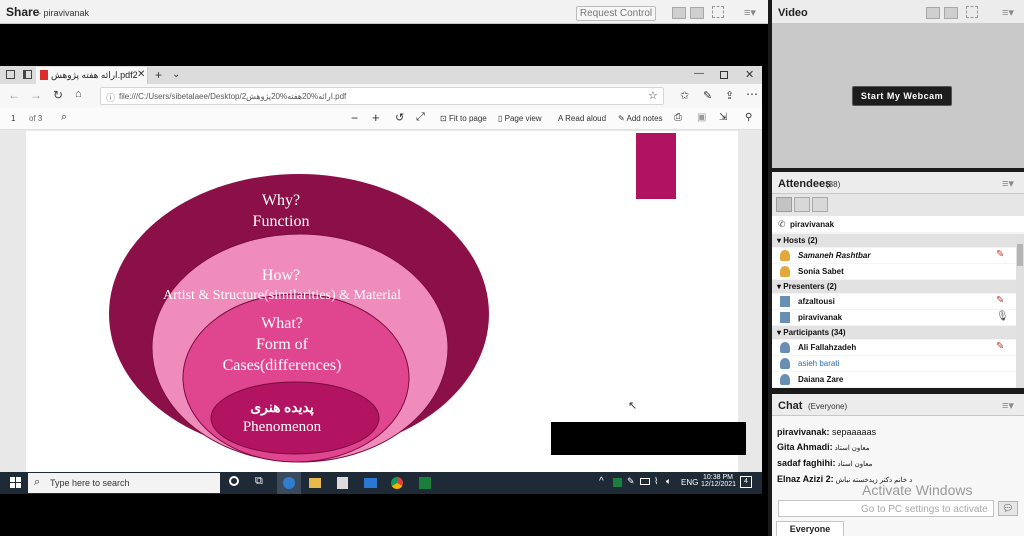 Image resolution: width=1024 pixels, height=536 pixels. What do you see at coordinates (582, 118) in the screenshot?
I see `read-aloud-button: A Read aloud` at bounding box center [582, 118].